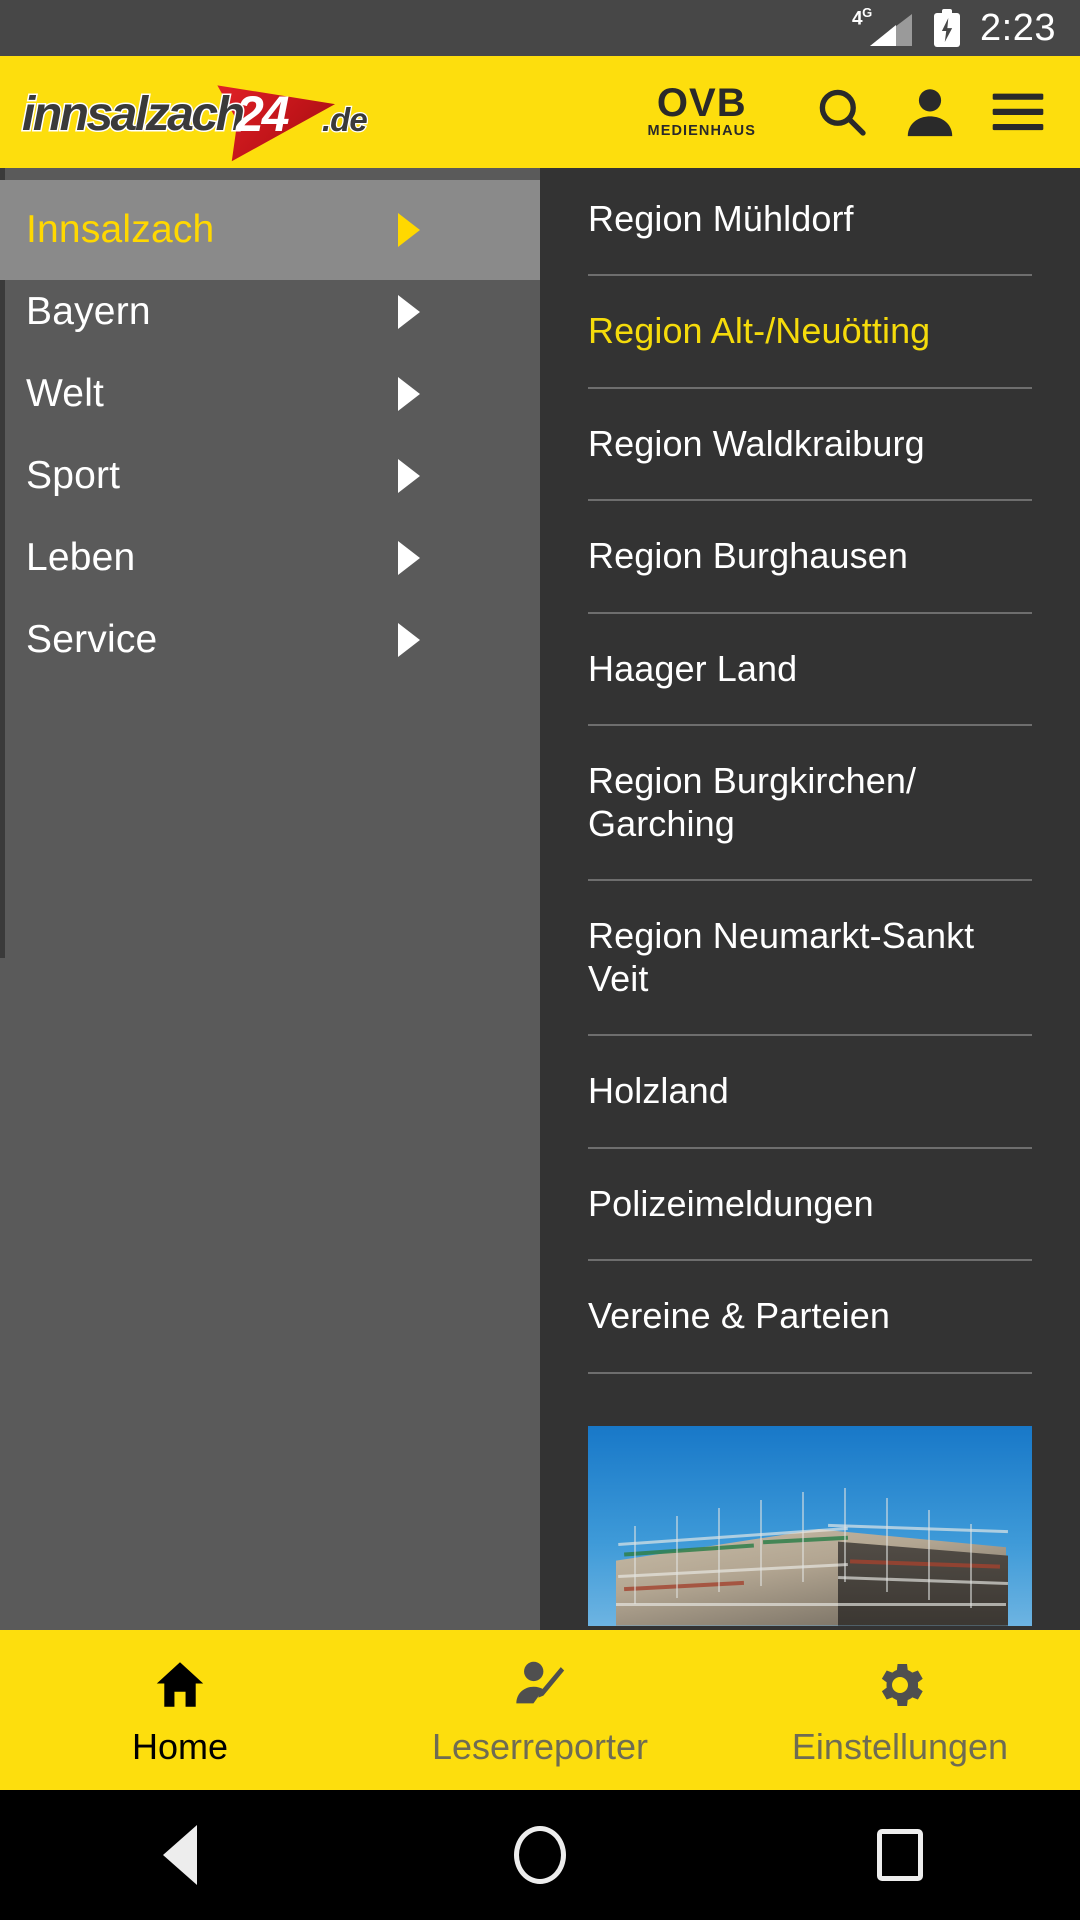 Image resolution: width=1080 pixels, height=1920 pixels. Describe the element at coordinates (263, 114) in the screenshot. I see `logo-24-badge: 24` at that location.